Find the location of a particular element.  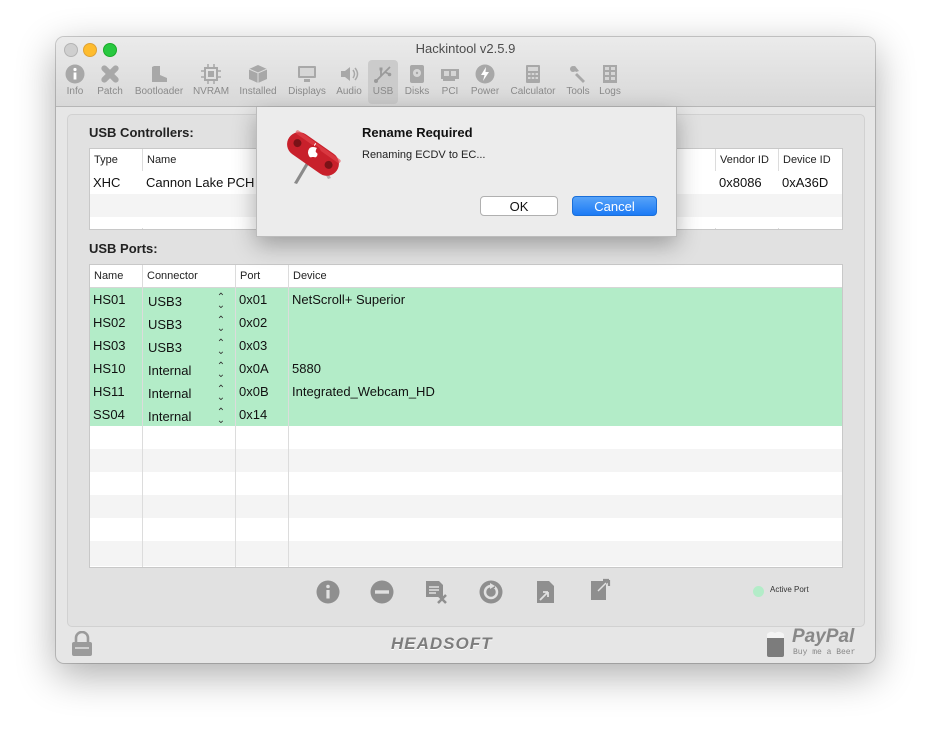

table-row: SS04 Internal ⌃ ⌄ 0x14 is located at coordinates (466, 414).